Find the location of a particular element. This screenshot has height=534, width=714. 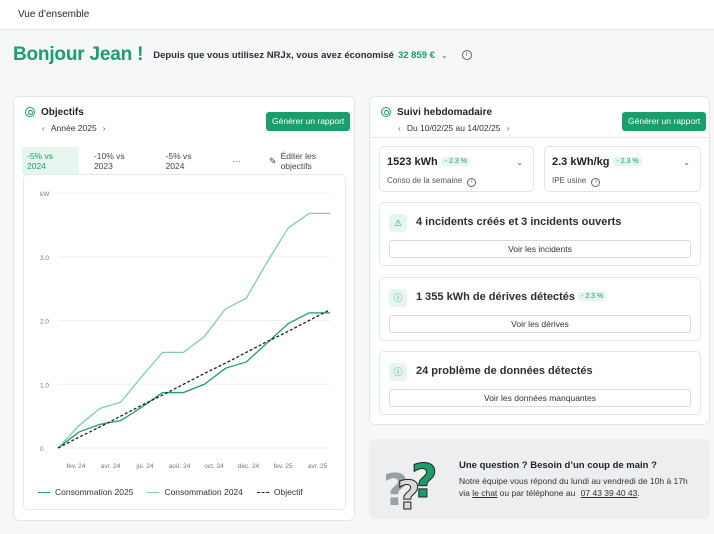

legend-label-2024: Consommation 2024 is located at coordinates (203, 492).